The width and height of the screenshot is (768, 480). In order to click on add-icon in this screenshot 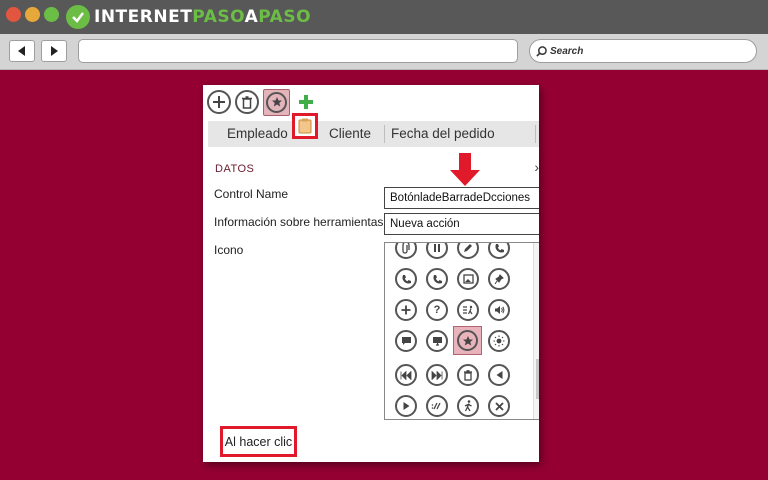, I will do `click(219, 102)`.